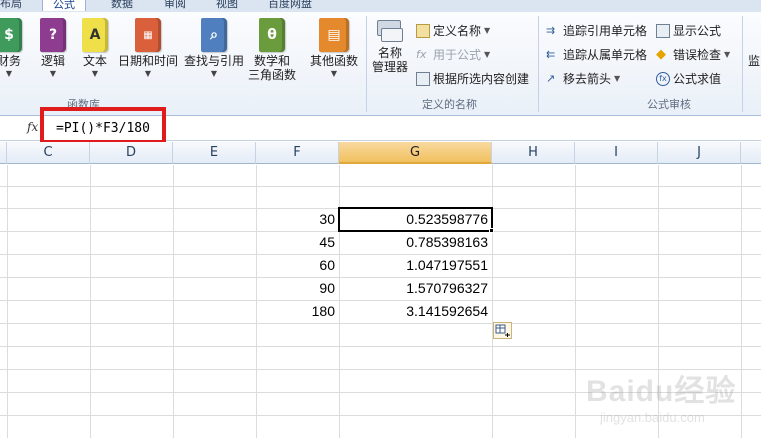  Describe the element at coordinates (616, 153) in the screenshot. I see `column-header-i: I` at that location.